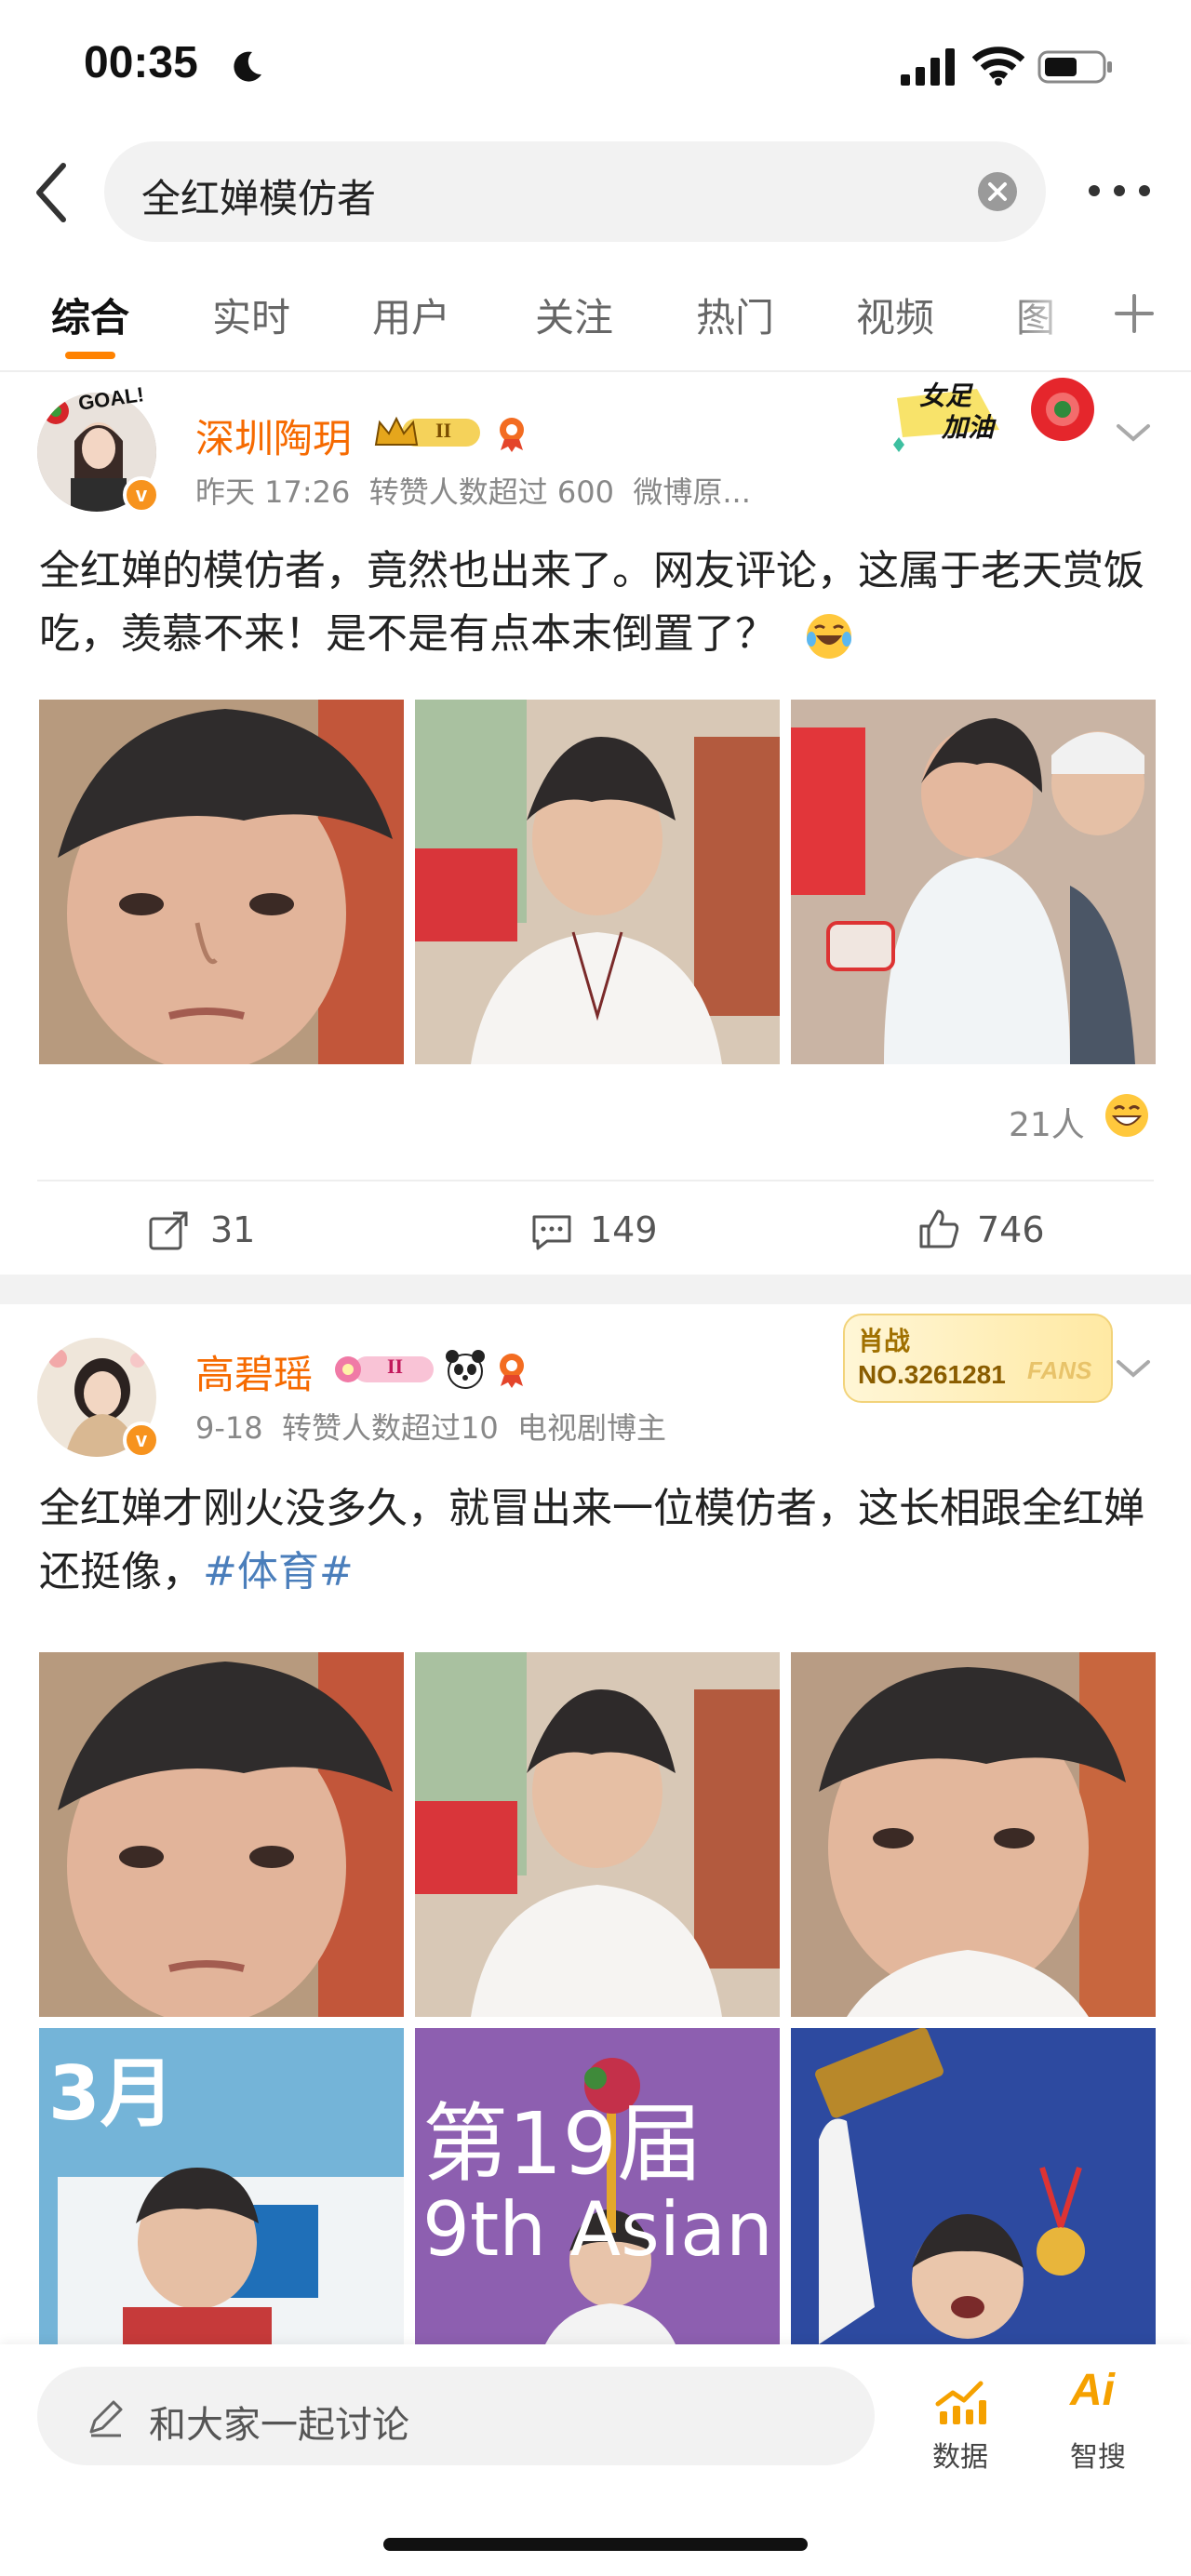 The width and height of the screenshot is (1191, 2576). What do you see at coordinates (1074, 67) in the screenshot?
I see `battery-icon` at bounding box center [1074, 67].